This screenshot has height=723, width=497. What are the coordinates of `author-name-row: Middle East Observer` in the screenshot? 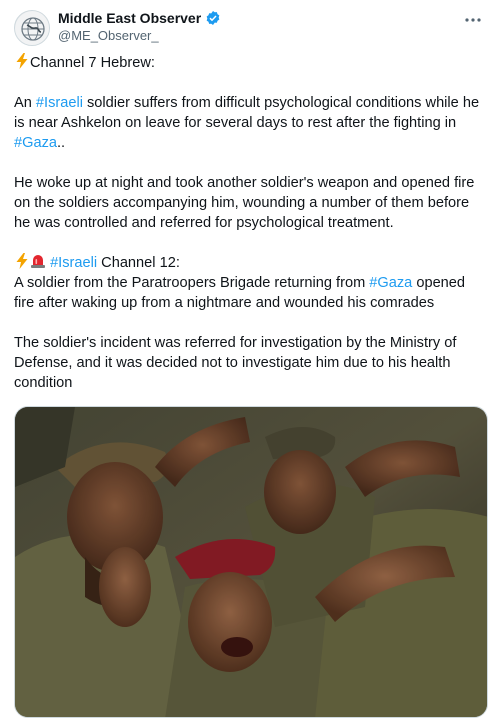 It's located at (139, 18).